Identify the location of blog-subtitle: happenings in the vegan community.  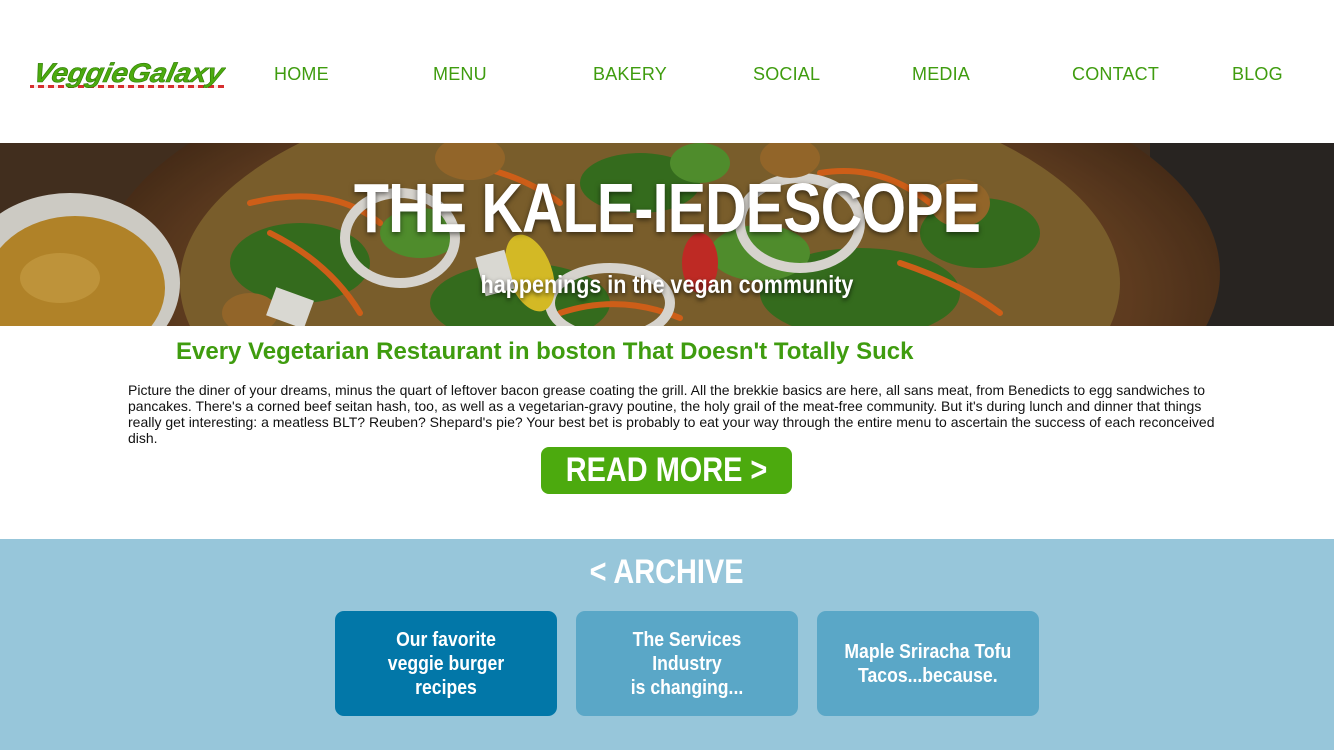
(667, 285).